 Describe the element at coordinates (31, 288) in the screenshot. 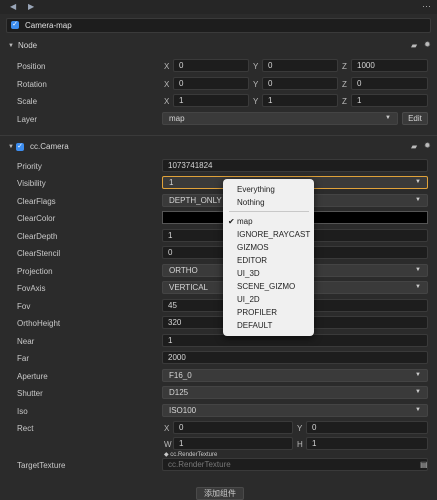

I see `fovaxis-label: FovAxis` at that location.